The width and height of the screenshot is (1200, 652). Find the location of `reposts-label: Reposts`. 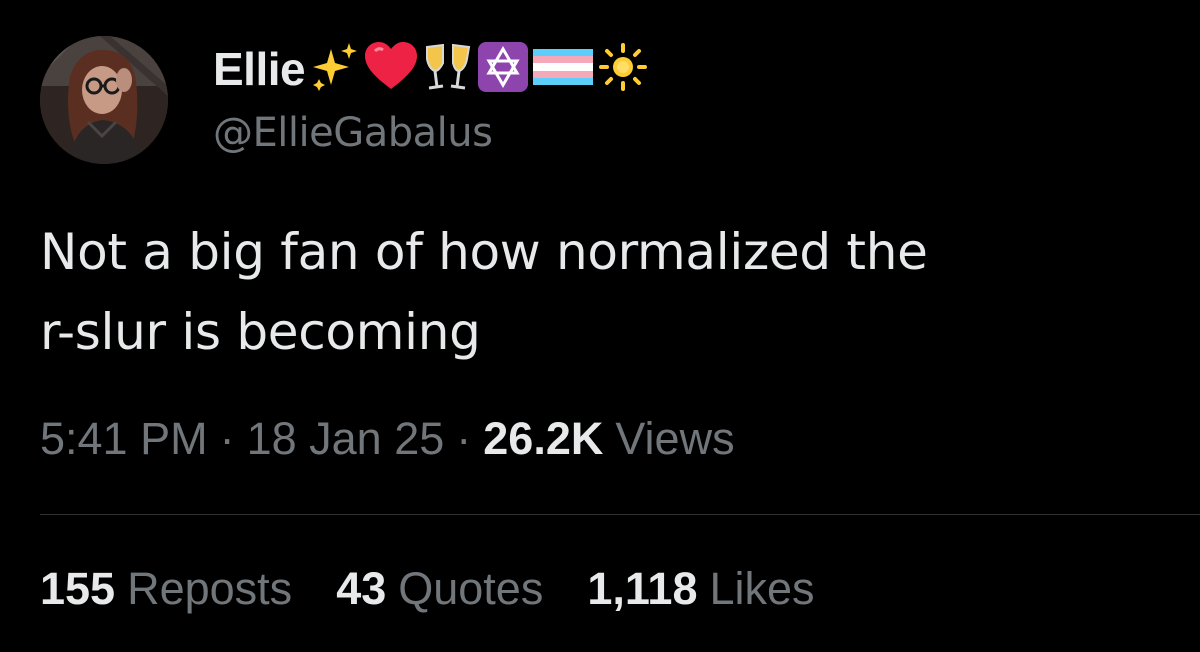

reposts-label: Reposts is located at coordinates (210, 588).